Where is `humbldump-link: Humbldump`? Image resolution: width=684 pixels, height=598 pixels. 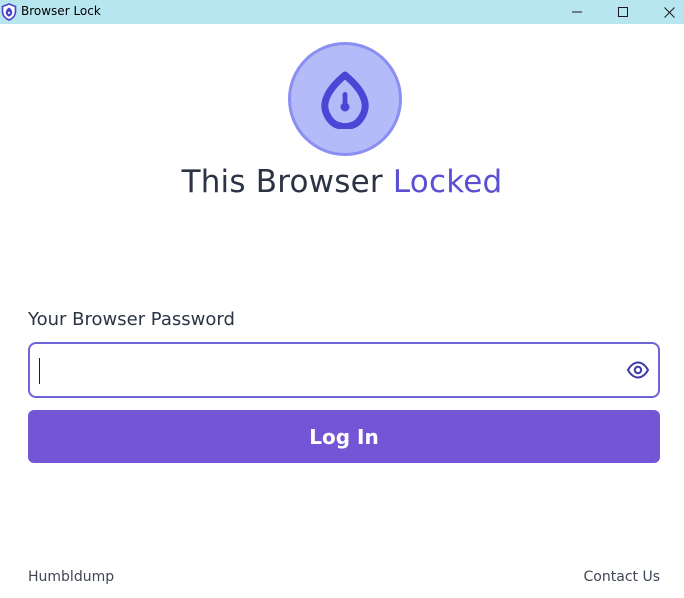 humbldump-link: Humbldump is located at coordinates (71, 577).